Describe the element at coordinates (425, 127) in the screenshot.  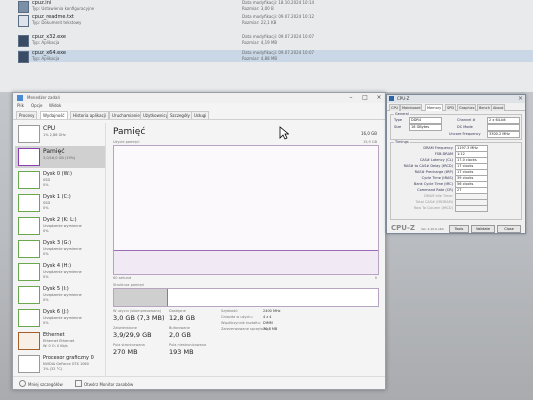
I see `cpuz-size-value: 16 GBytes` at that location.